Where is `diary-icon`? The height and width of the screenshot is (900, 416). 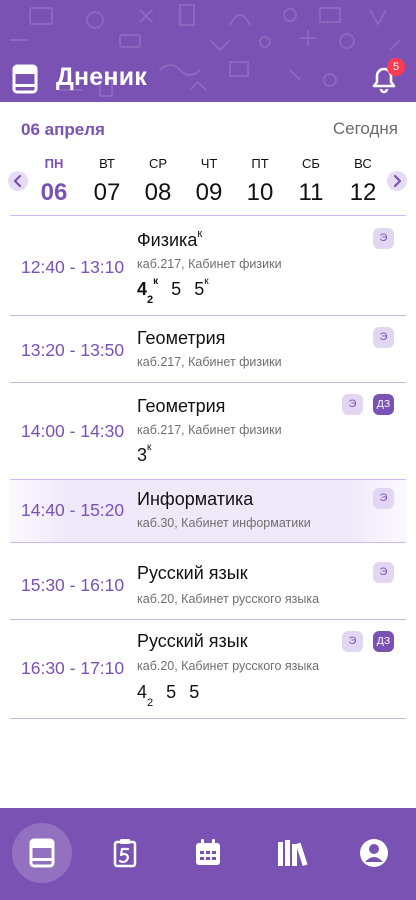
diary-icon is located at coordinates (42, 853).